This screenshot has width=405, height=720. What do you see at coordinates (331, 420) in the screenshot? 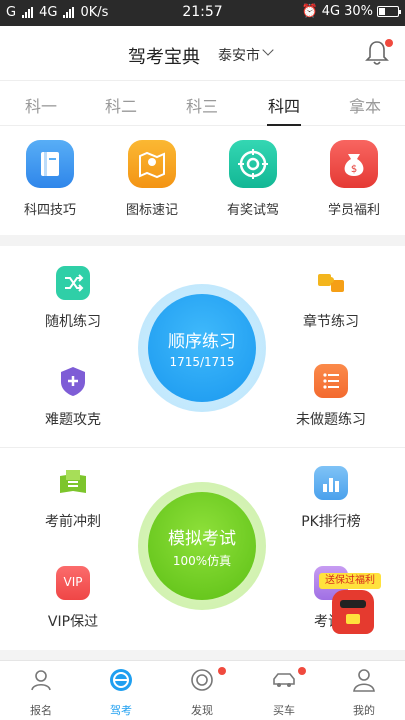
I see `undone-practice-label: 未做题练习` at bounding box center [331, 420].